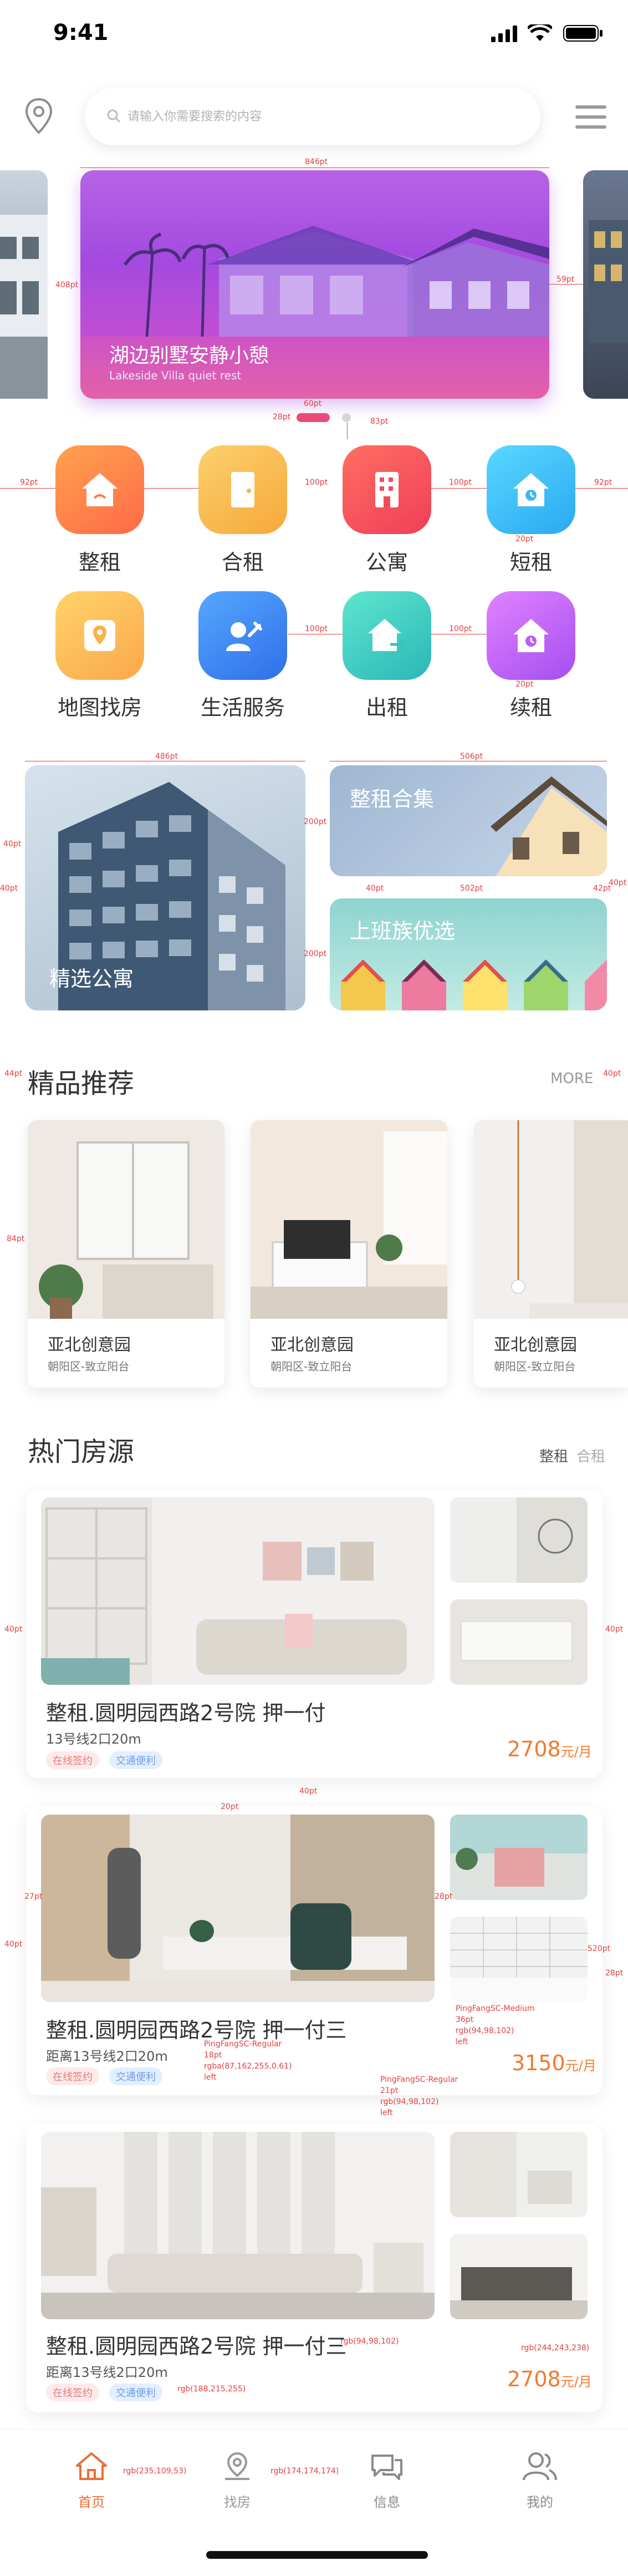 The image size is (628, 2576). What do you see at coordinates (189, 355) in the screenshot?
I see `banner-title: 湖边别墅安静小憩` at bounding box center [189, 355].